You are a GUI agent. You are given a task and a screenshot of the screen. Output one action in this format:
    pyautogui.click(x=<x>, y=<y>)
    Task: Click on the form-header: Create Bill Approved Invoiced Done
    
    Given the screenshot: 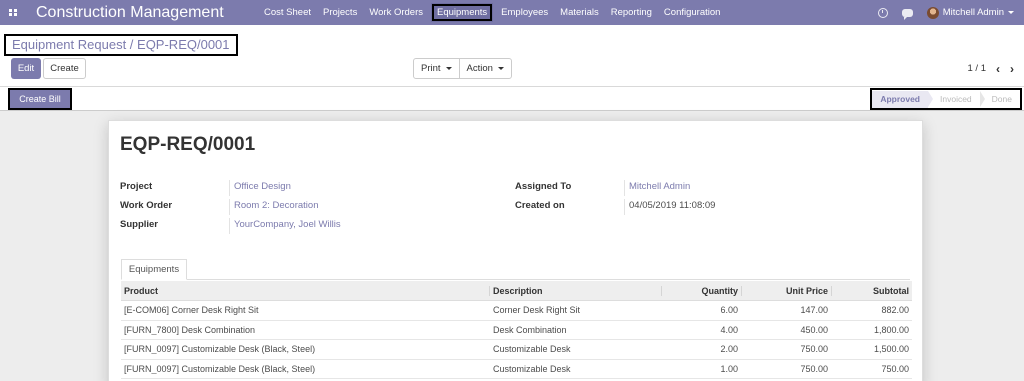 What is the action you would take?
    pyautogui.click(x=512, y=99)
    